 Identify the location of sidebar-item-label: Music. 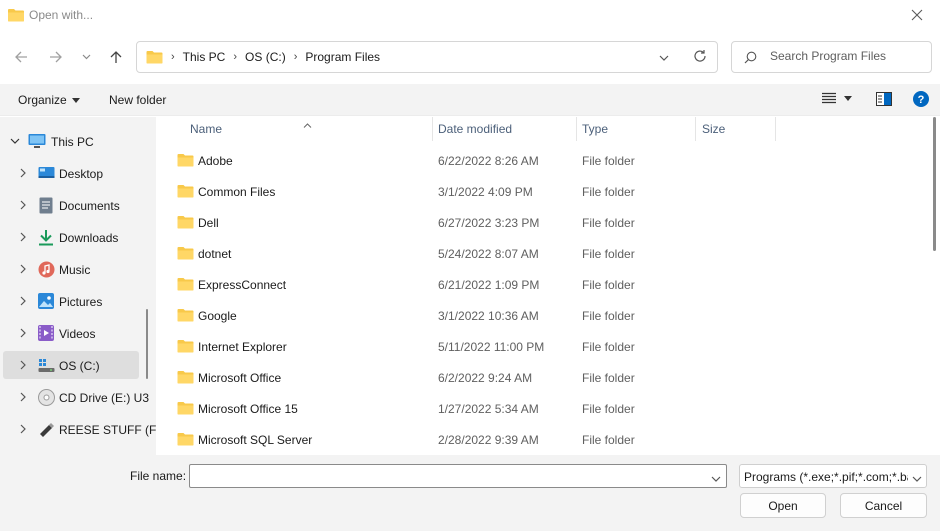
(75, 270).